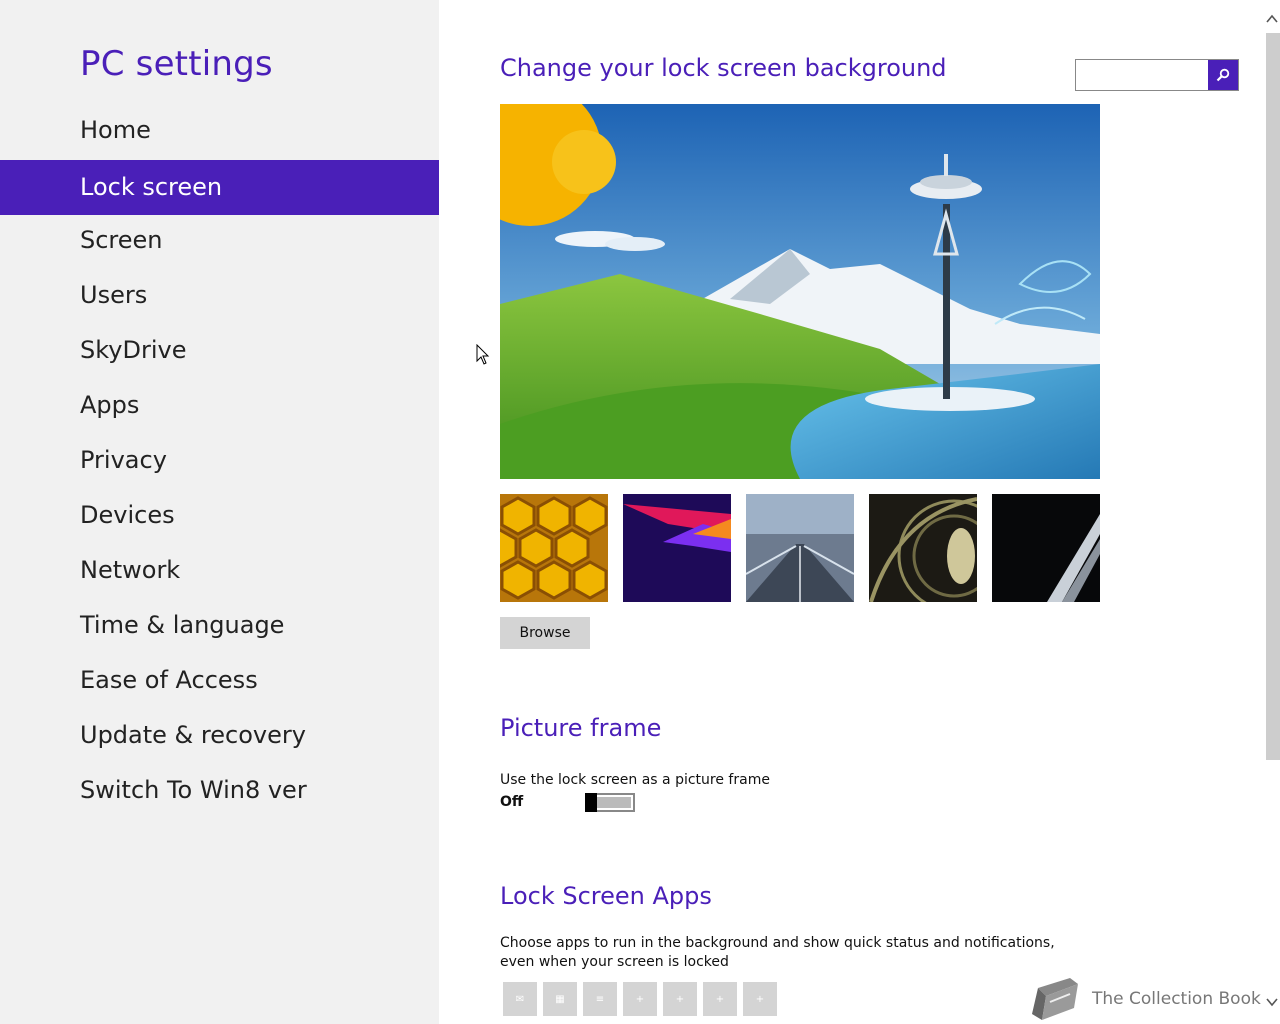 The image size is (1280, 1024). I want to click on lock-app-slot-mail: ✉, so click(520, 999).